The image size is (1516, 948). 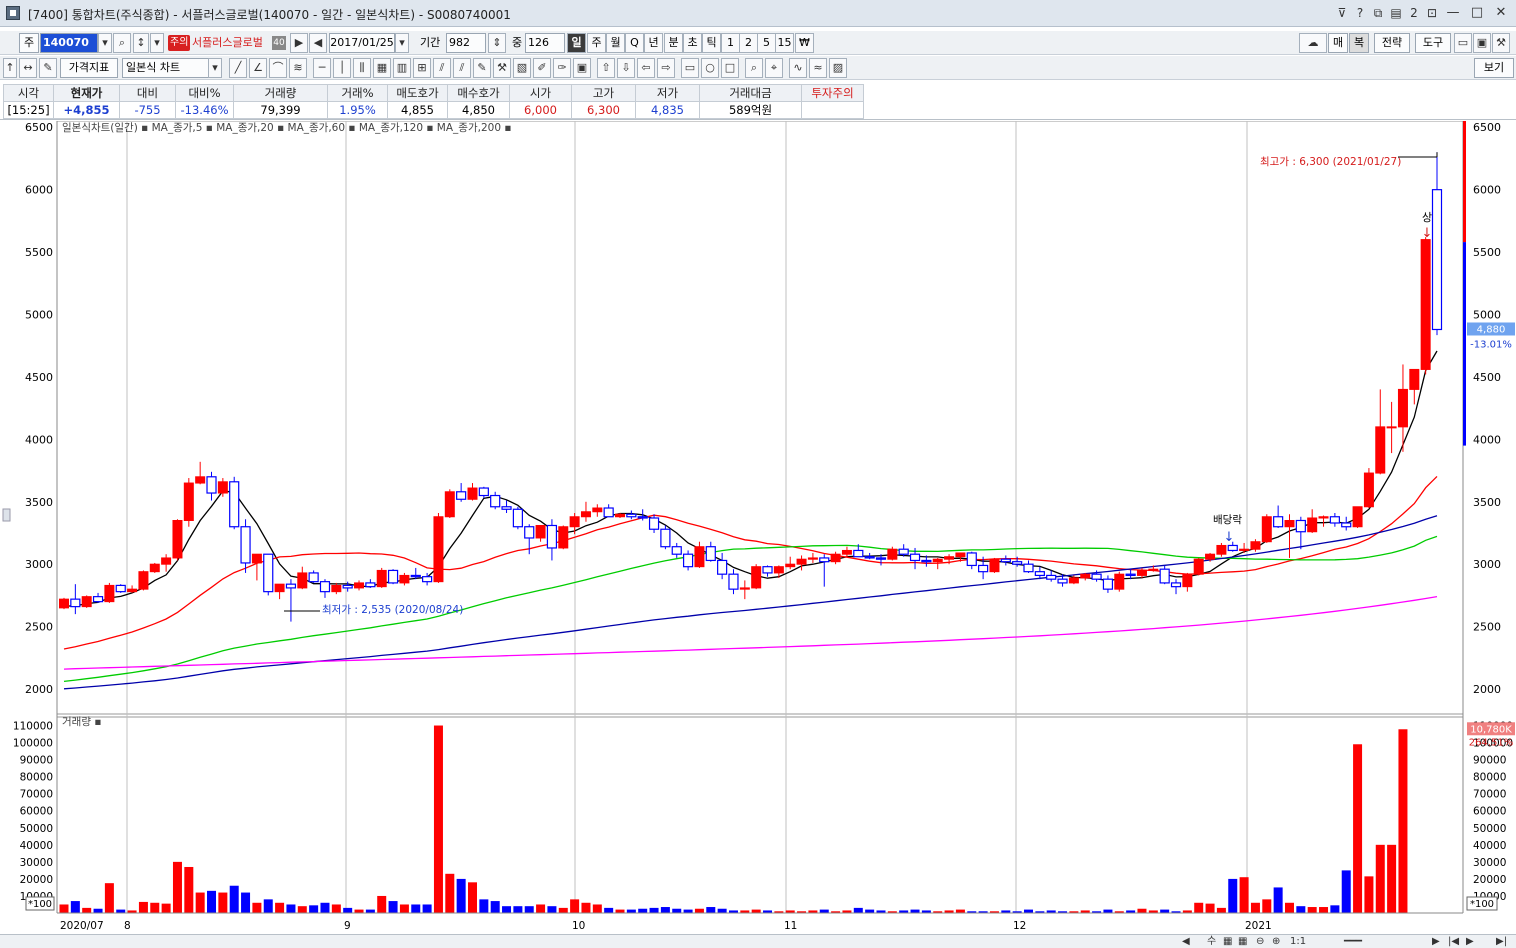 I want to click on status-item-2: ▦, so click(x=1227, y=941).